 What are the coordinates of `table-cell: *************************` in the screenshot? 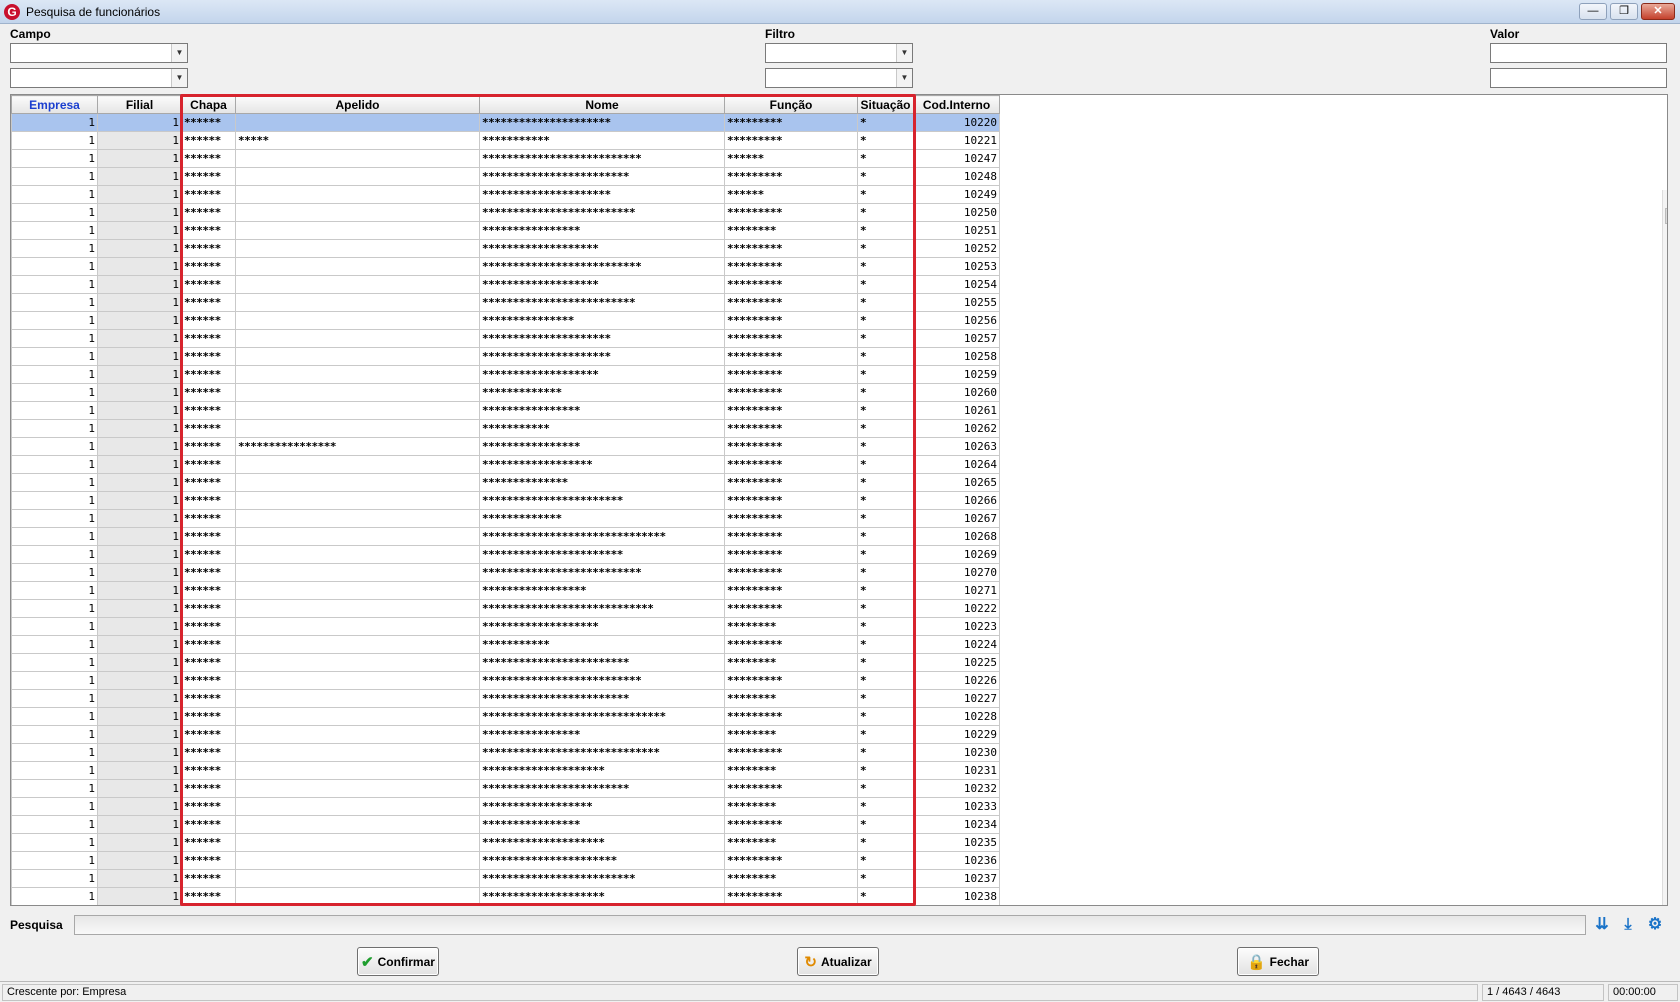 It's located at (602, 302).